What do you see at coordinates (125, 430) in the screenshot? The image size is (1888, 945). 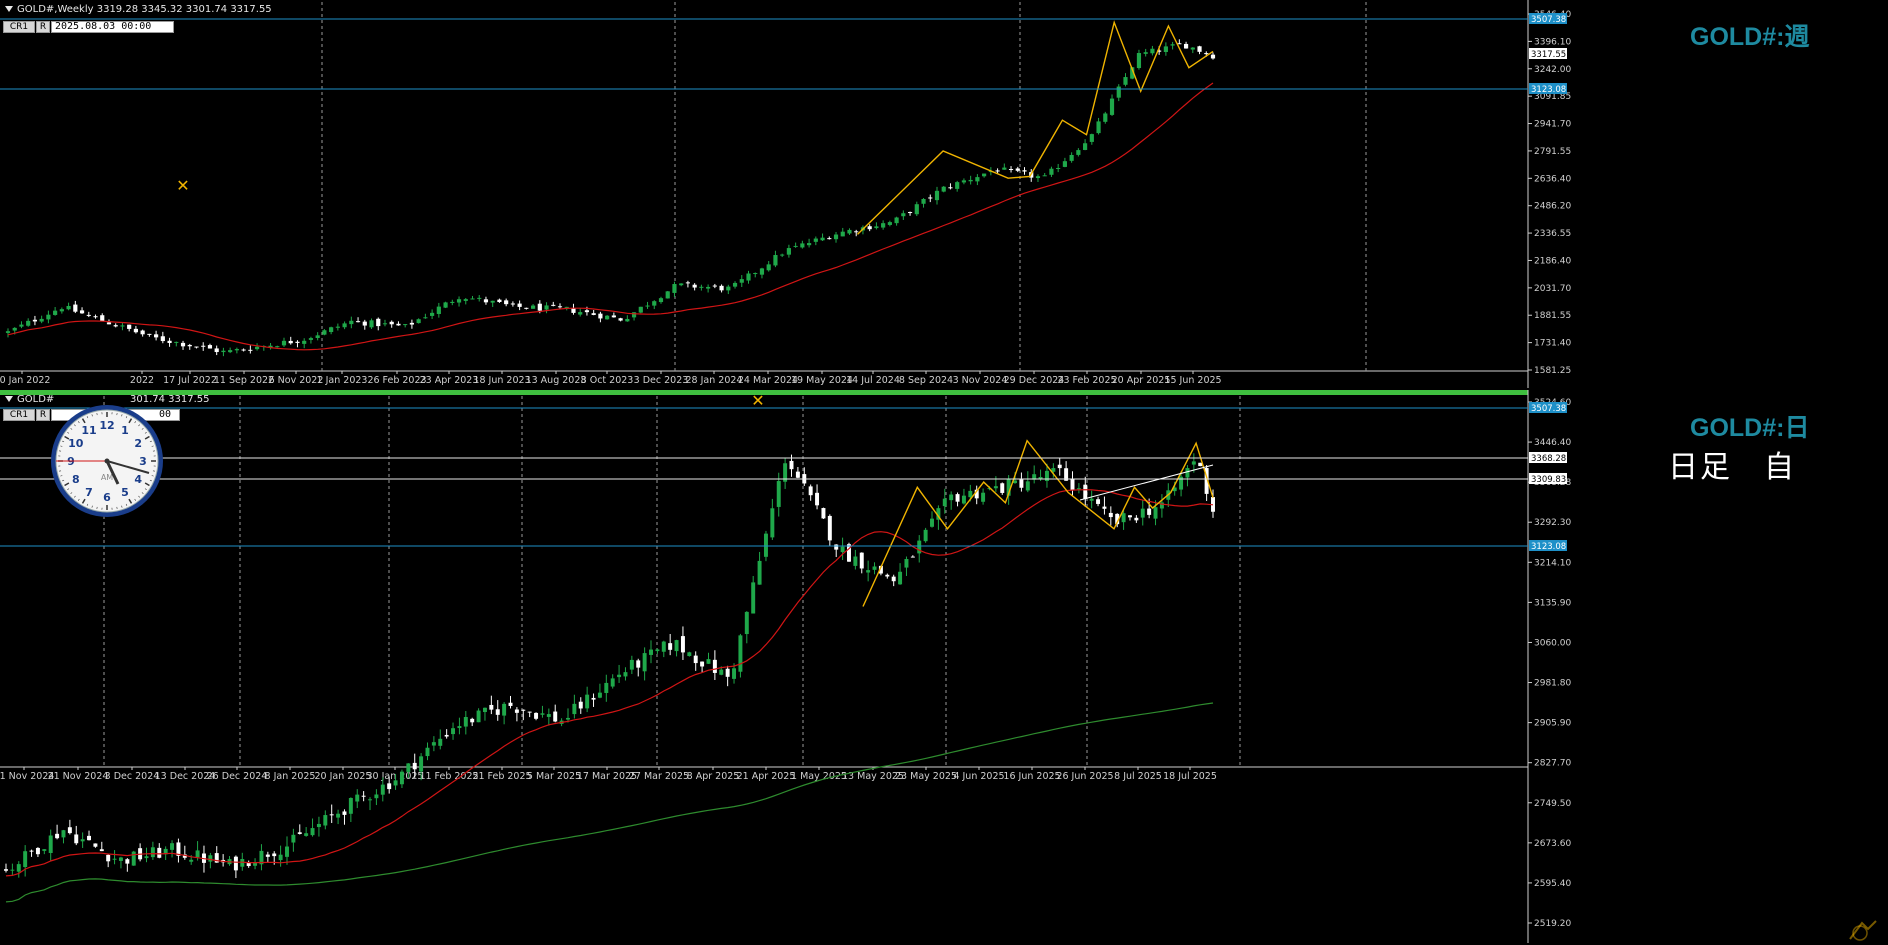 I see `clock-number: 1` at bounding box center [125, 430].